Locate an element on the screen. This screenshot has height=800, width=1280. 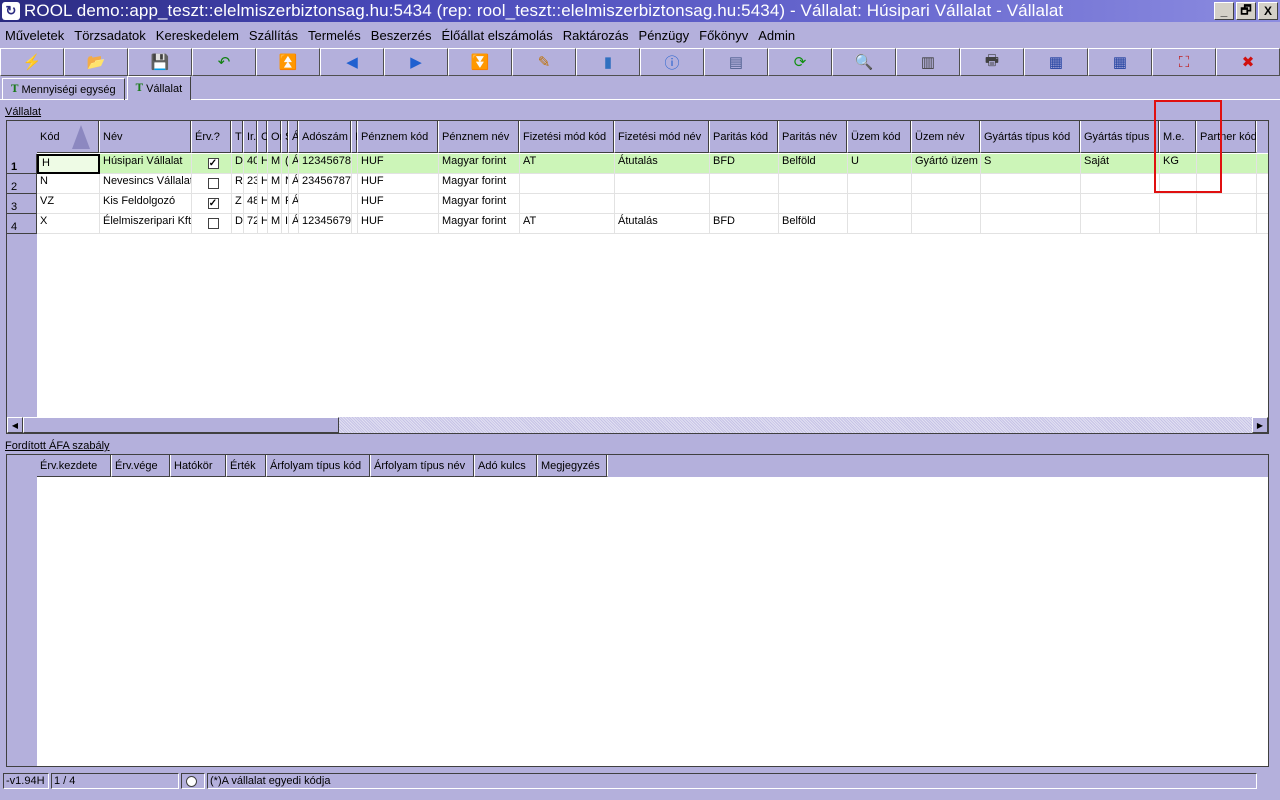
cell-ad-sz-m is located at coordinates (325, 204).